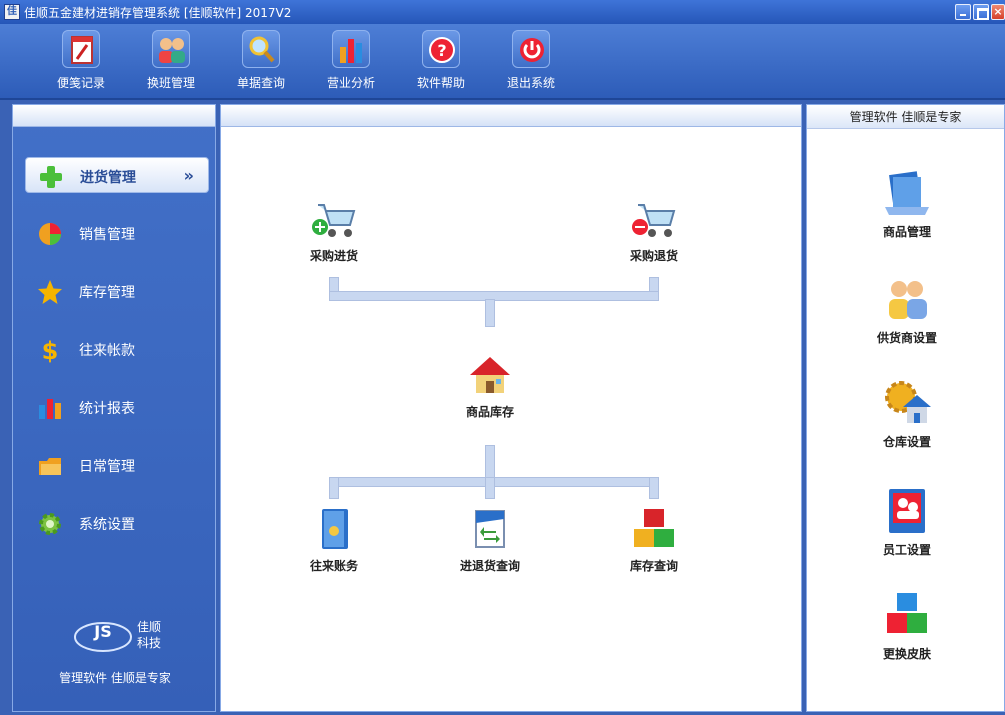 The height and width of the screenshot is (715, 1005). I want to click on sidebar-item-daily: 日常管理, so click(117, 465).